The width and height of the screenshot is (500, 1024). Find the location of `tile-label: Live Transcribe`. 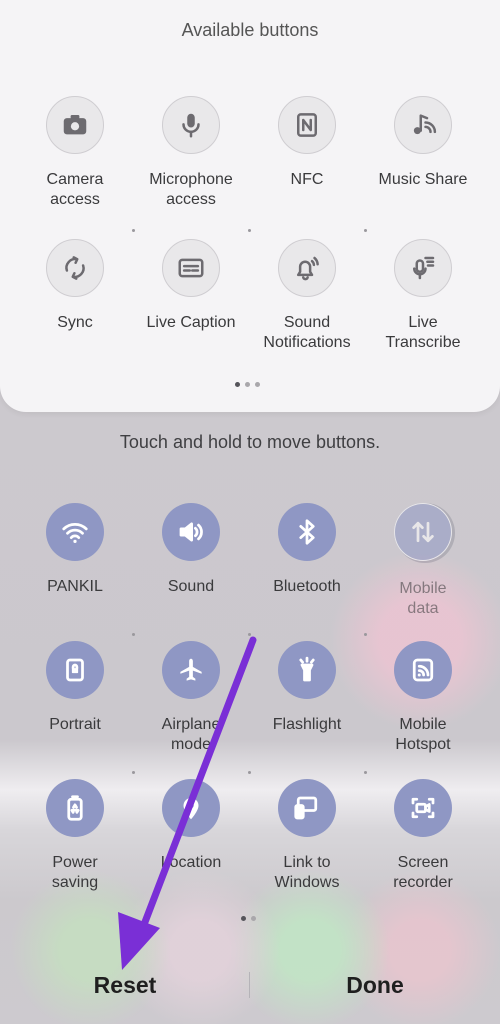

tile-label: Live Transcribe is located at coordinates (423, 332).